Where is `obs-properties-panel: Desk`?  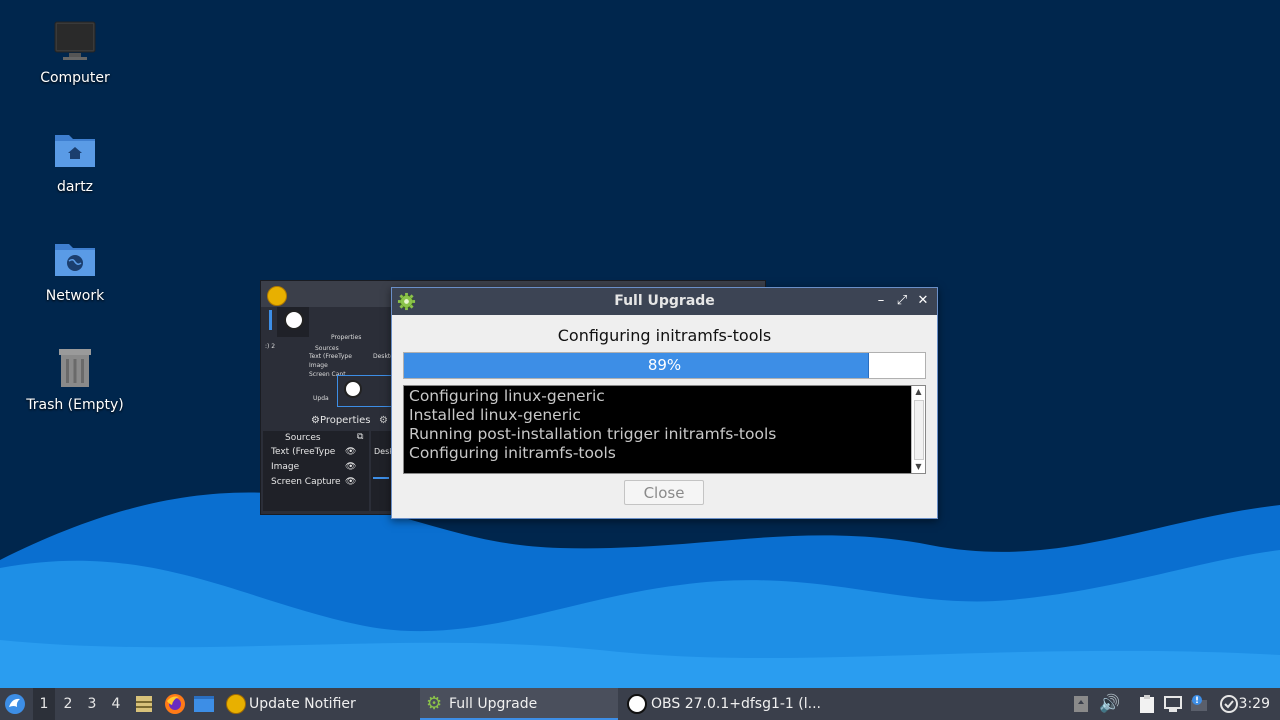
obs-properties-panel: Desk is located at coordinates (382, 471).